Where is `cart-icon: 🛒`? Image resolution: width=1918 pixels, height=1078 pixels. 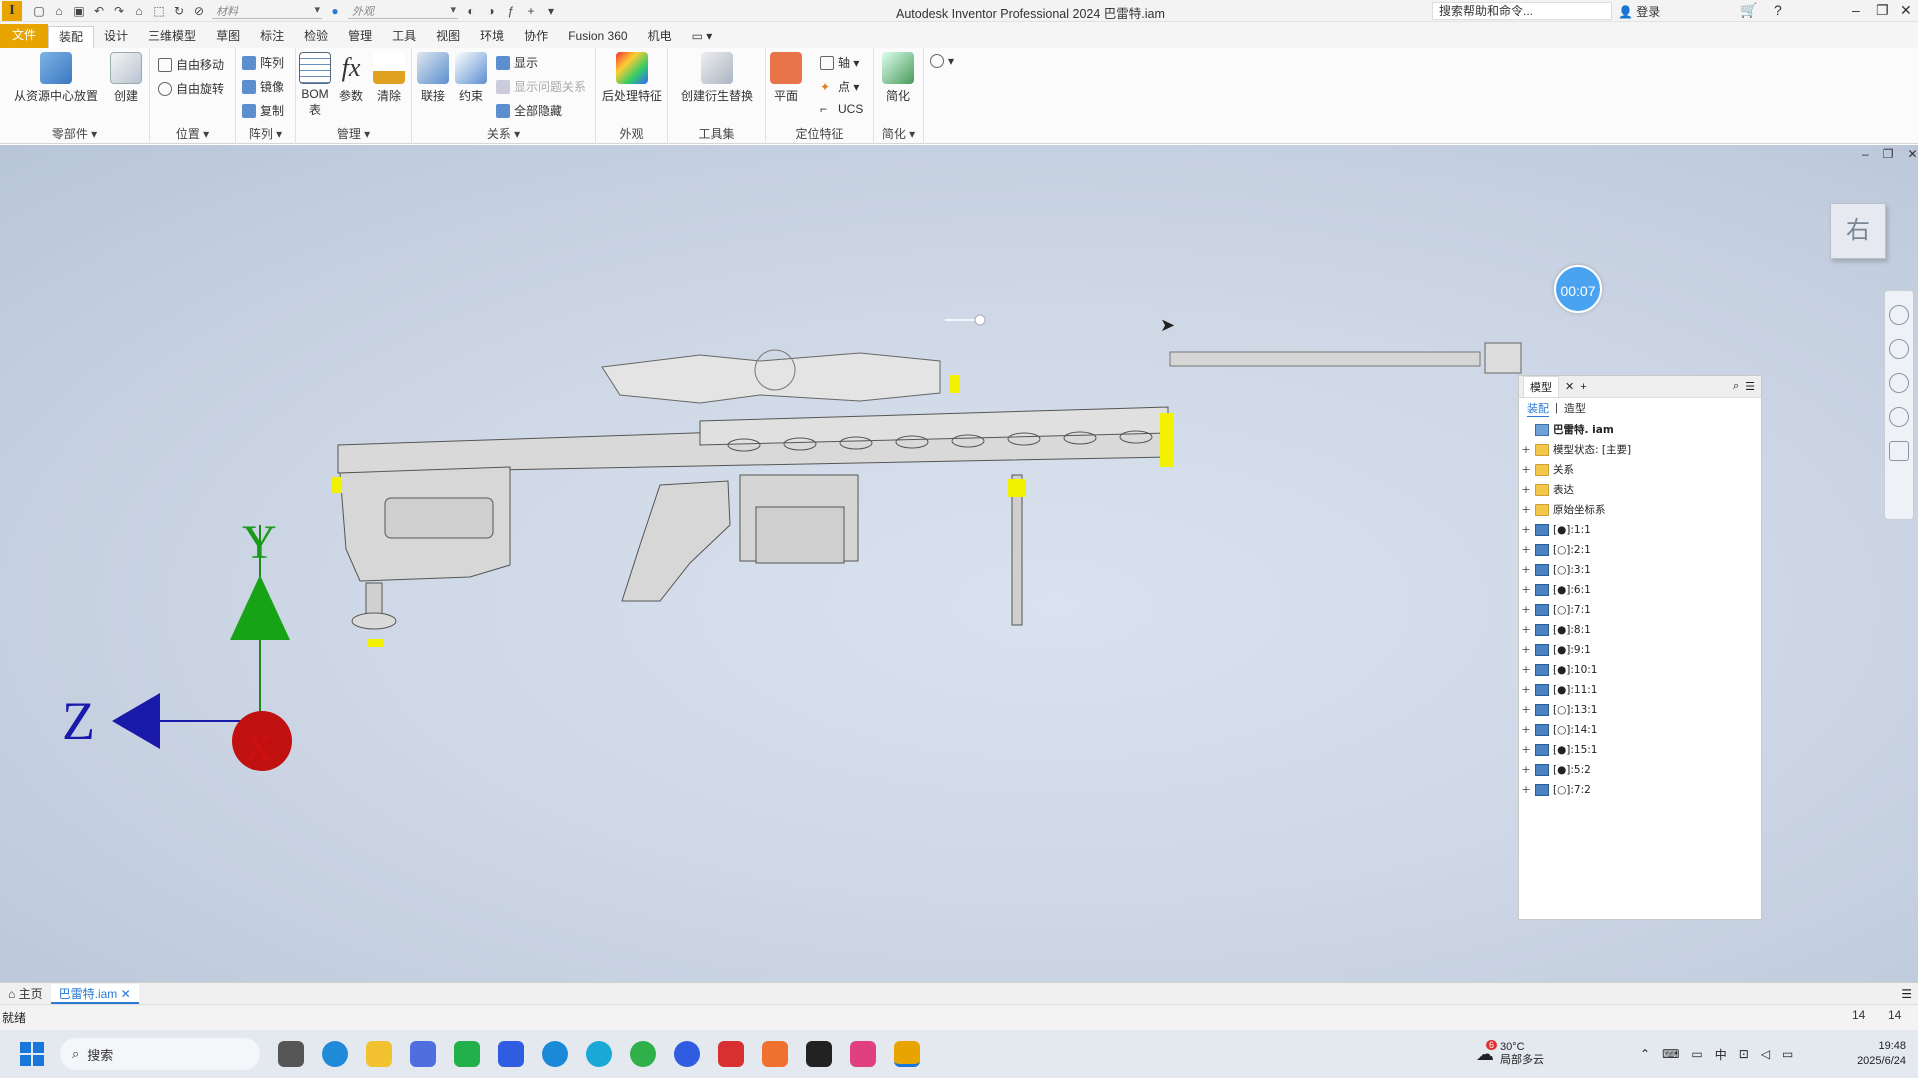
cart-icon: 🛒 is located at coordinates (1748, 10).